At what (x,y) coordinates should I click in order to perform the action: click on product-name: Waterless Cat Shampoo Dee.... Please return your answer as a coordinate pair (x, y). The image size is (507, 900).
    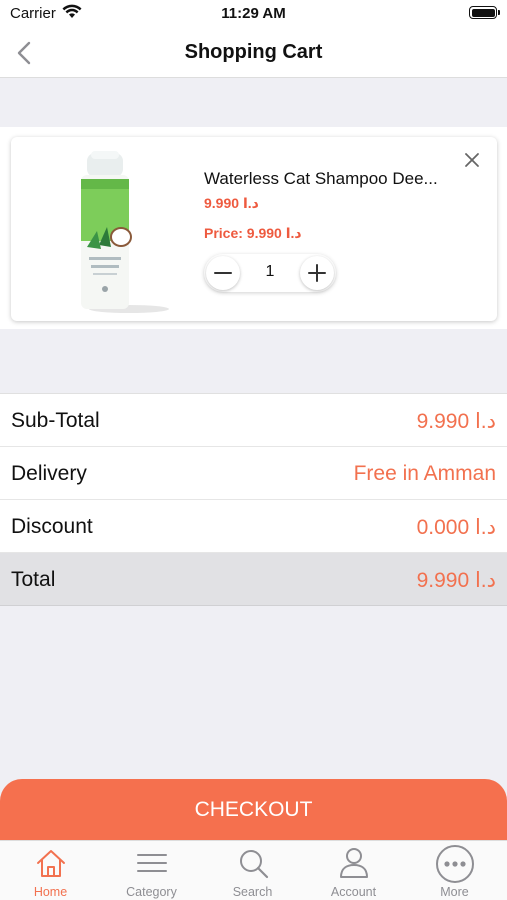
    Looking at the image, I should click on (321, 178).